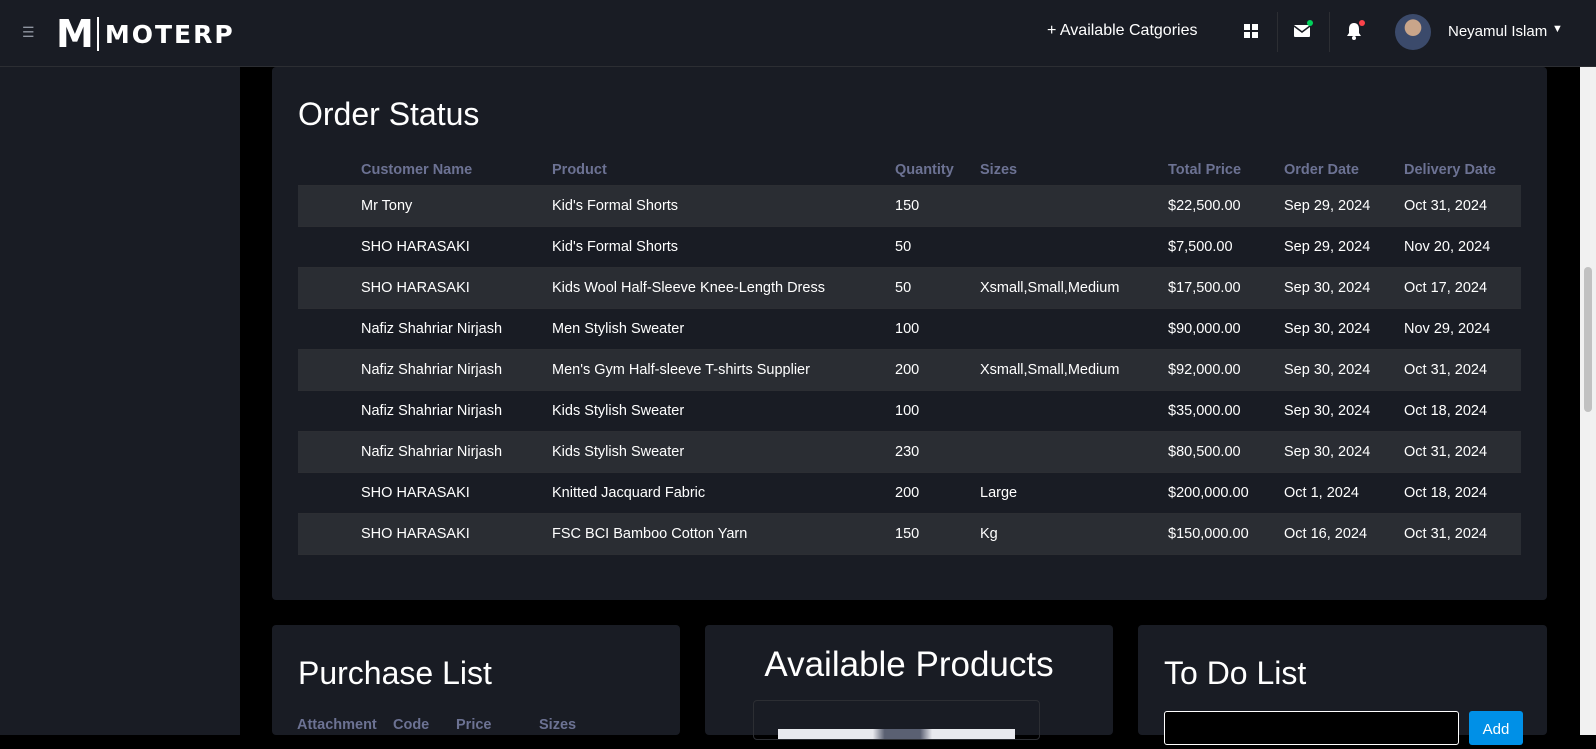  I want to click on todo-list-title: To Do List, so click(1235, 673).